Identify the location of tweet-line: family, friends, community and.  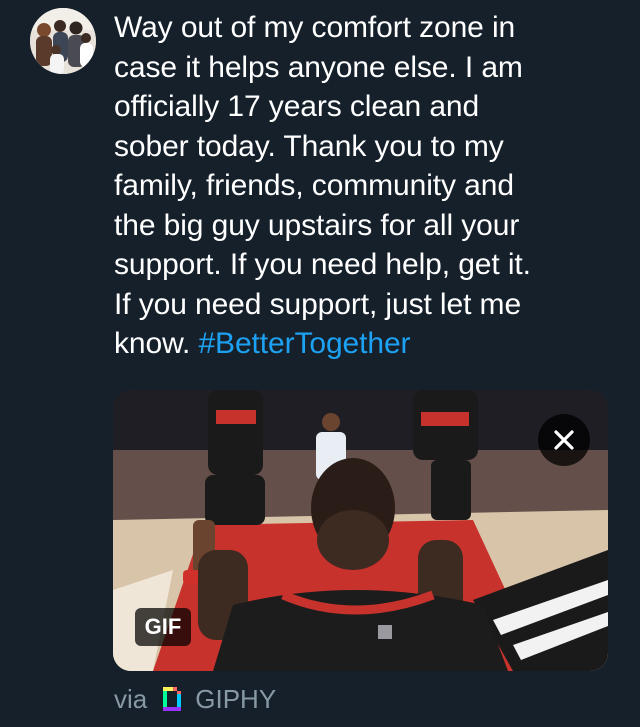
(314, 185).